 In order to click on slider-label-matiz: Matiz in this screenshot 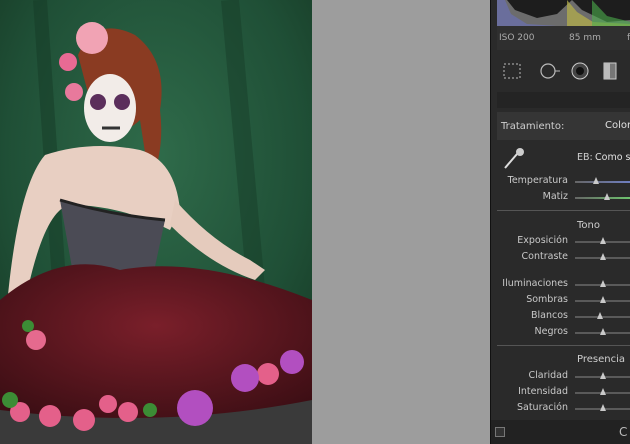, I will do `click(555, 196)`.